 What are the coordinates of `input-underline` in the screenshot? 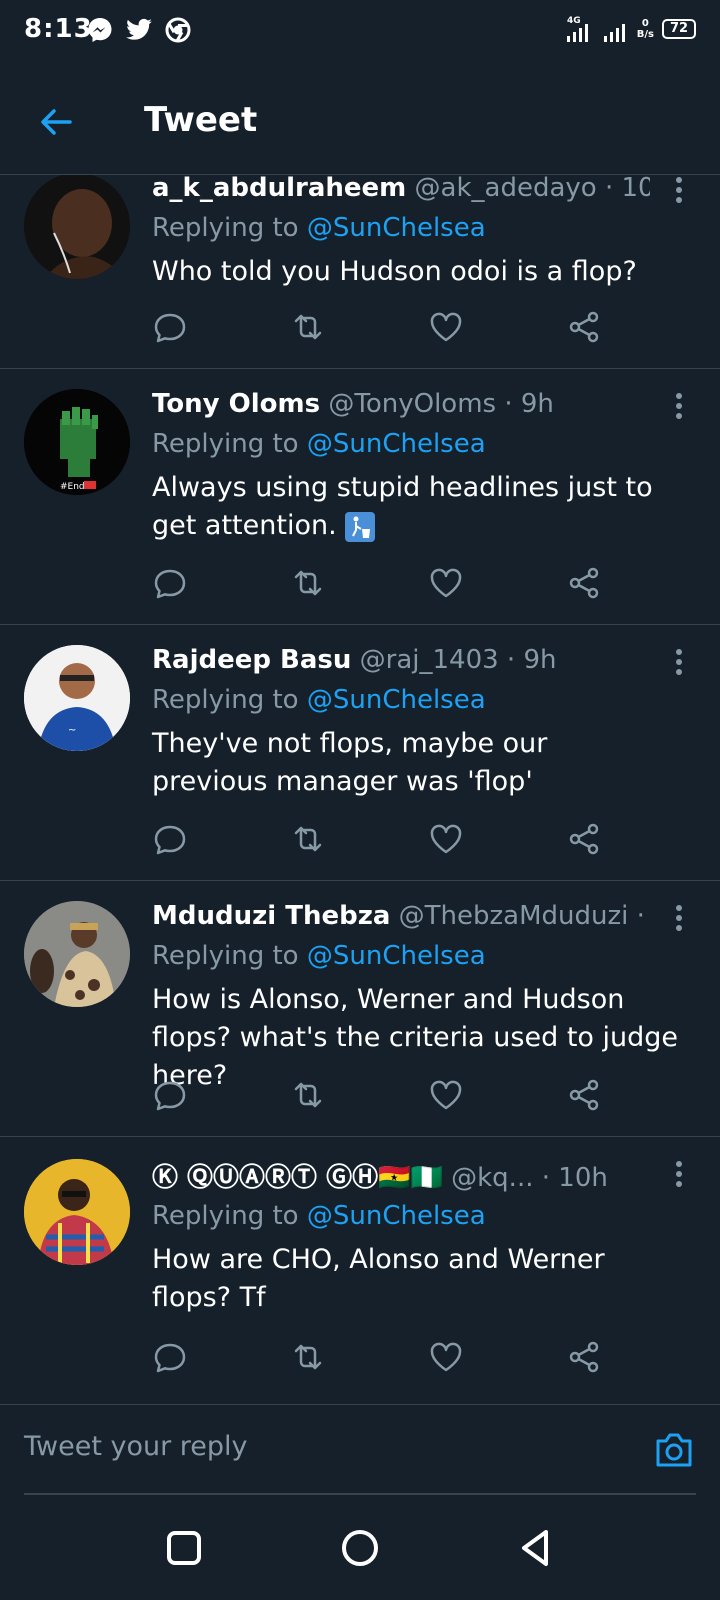 It's located at (360, 1494).